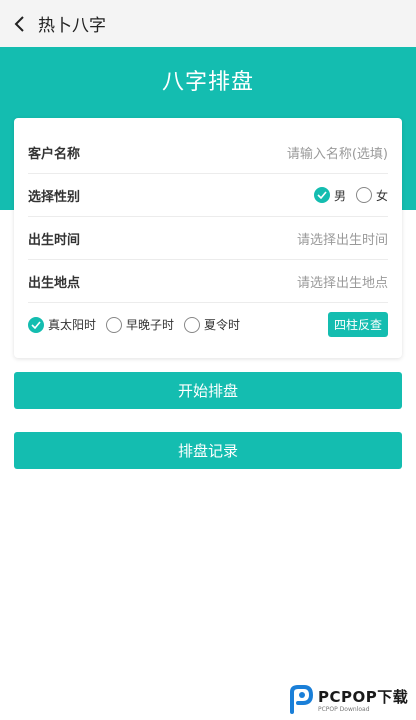 The height and width of the screenshot is (720, 416). What do you see at coordinates (208, 281) in the screenshot?
I see `birth-place-row: 出生地点 请选择出生地点` at bounding box center [208, 281].